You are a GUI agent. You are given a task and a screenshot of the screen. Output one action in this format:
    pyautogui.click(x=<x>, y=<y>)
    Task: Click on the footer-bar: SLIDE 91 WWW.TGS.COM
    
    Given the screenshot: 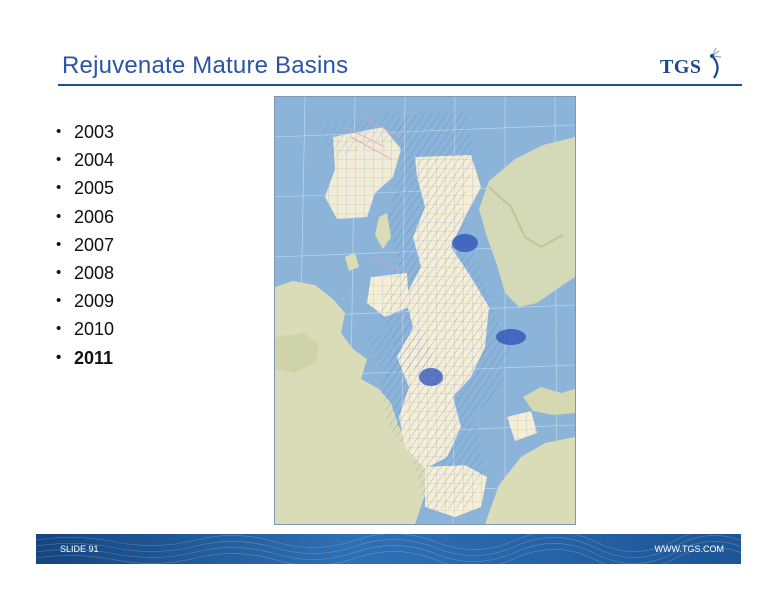 What is the action you would take?
    pyautogui.click(x=388, y=549)
    